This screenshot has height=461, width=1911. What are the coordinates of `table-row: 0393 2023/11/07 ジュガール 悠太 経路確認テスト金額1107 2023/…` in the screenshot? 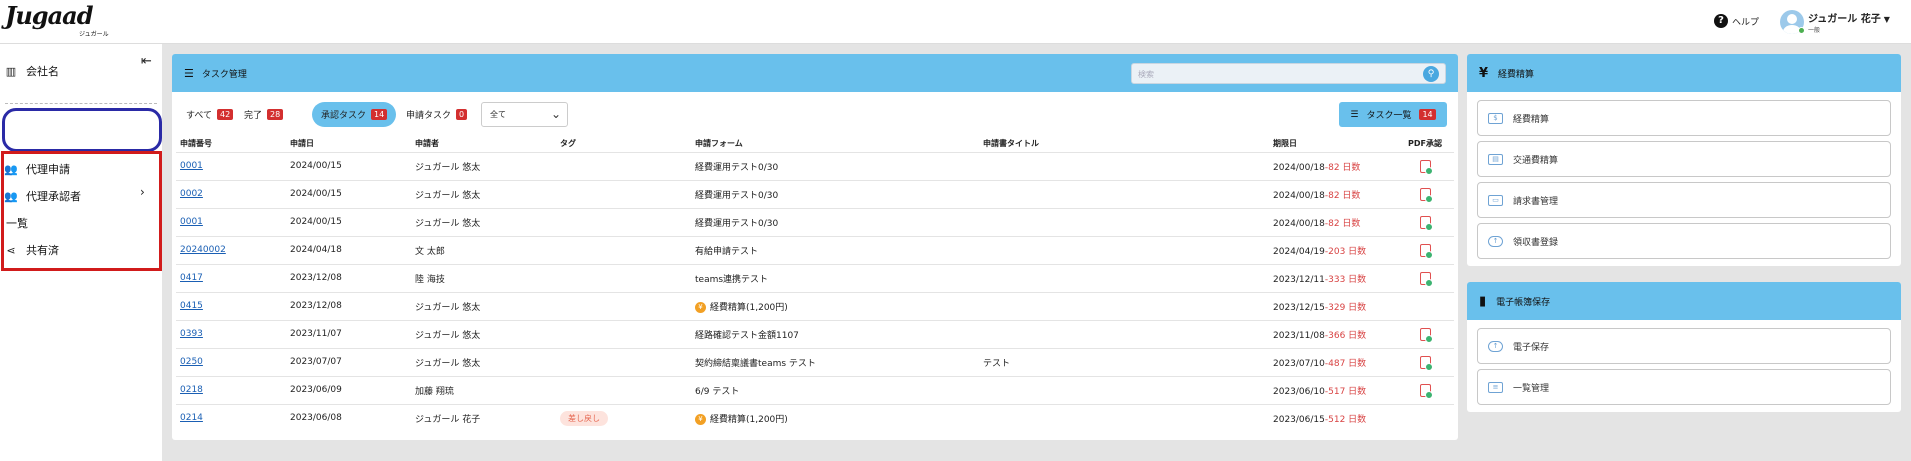 It's located at (815, 333).